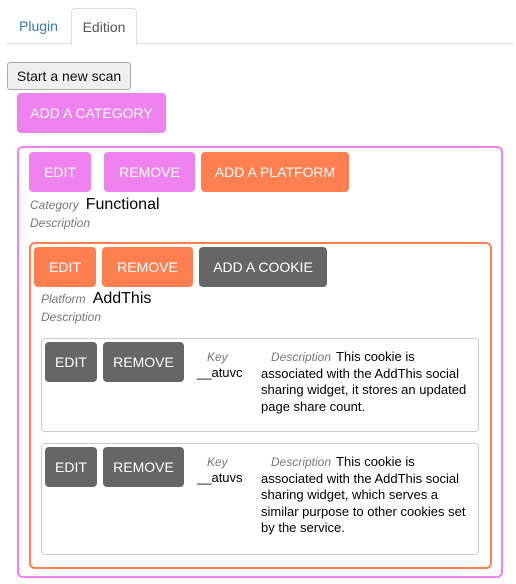 The image size is (516, 584). I want to click on category-description-label: Description, so click(60, 223).